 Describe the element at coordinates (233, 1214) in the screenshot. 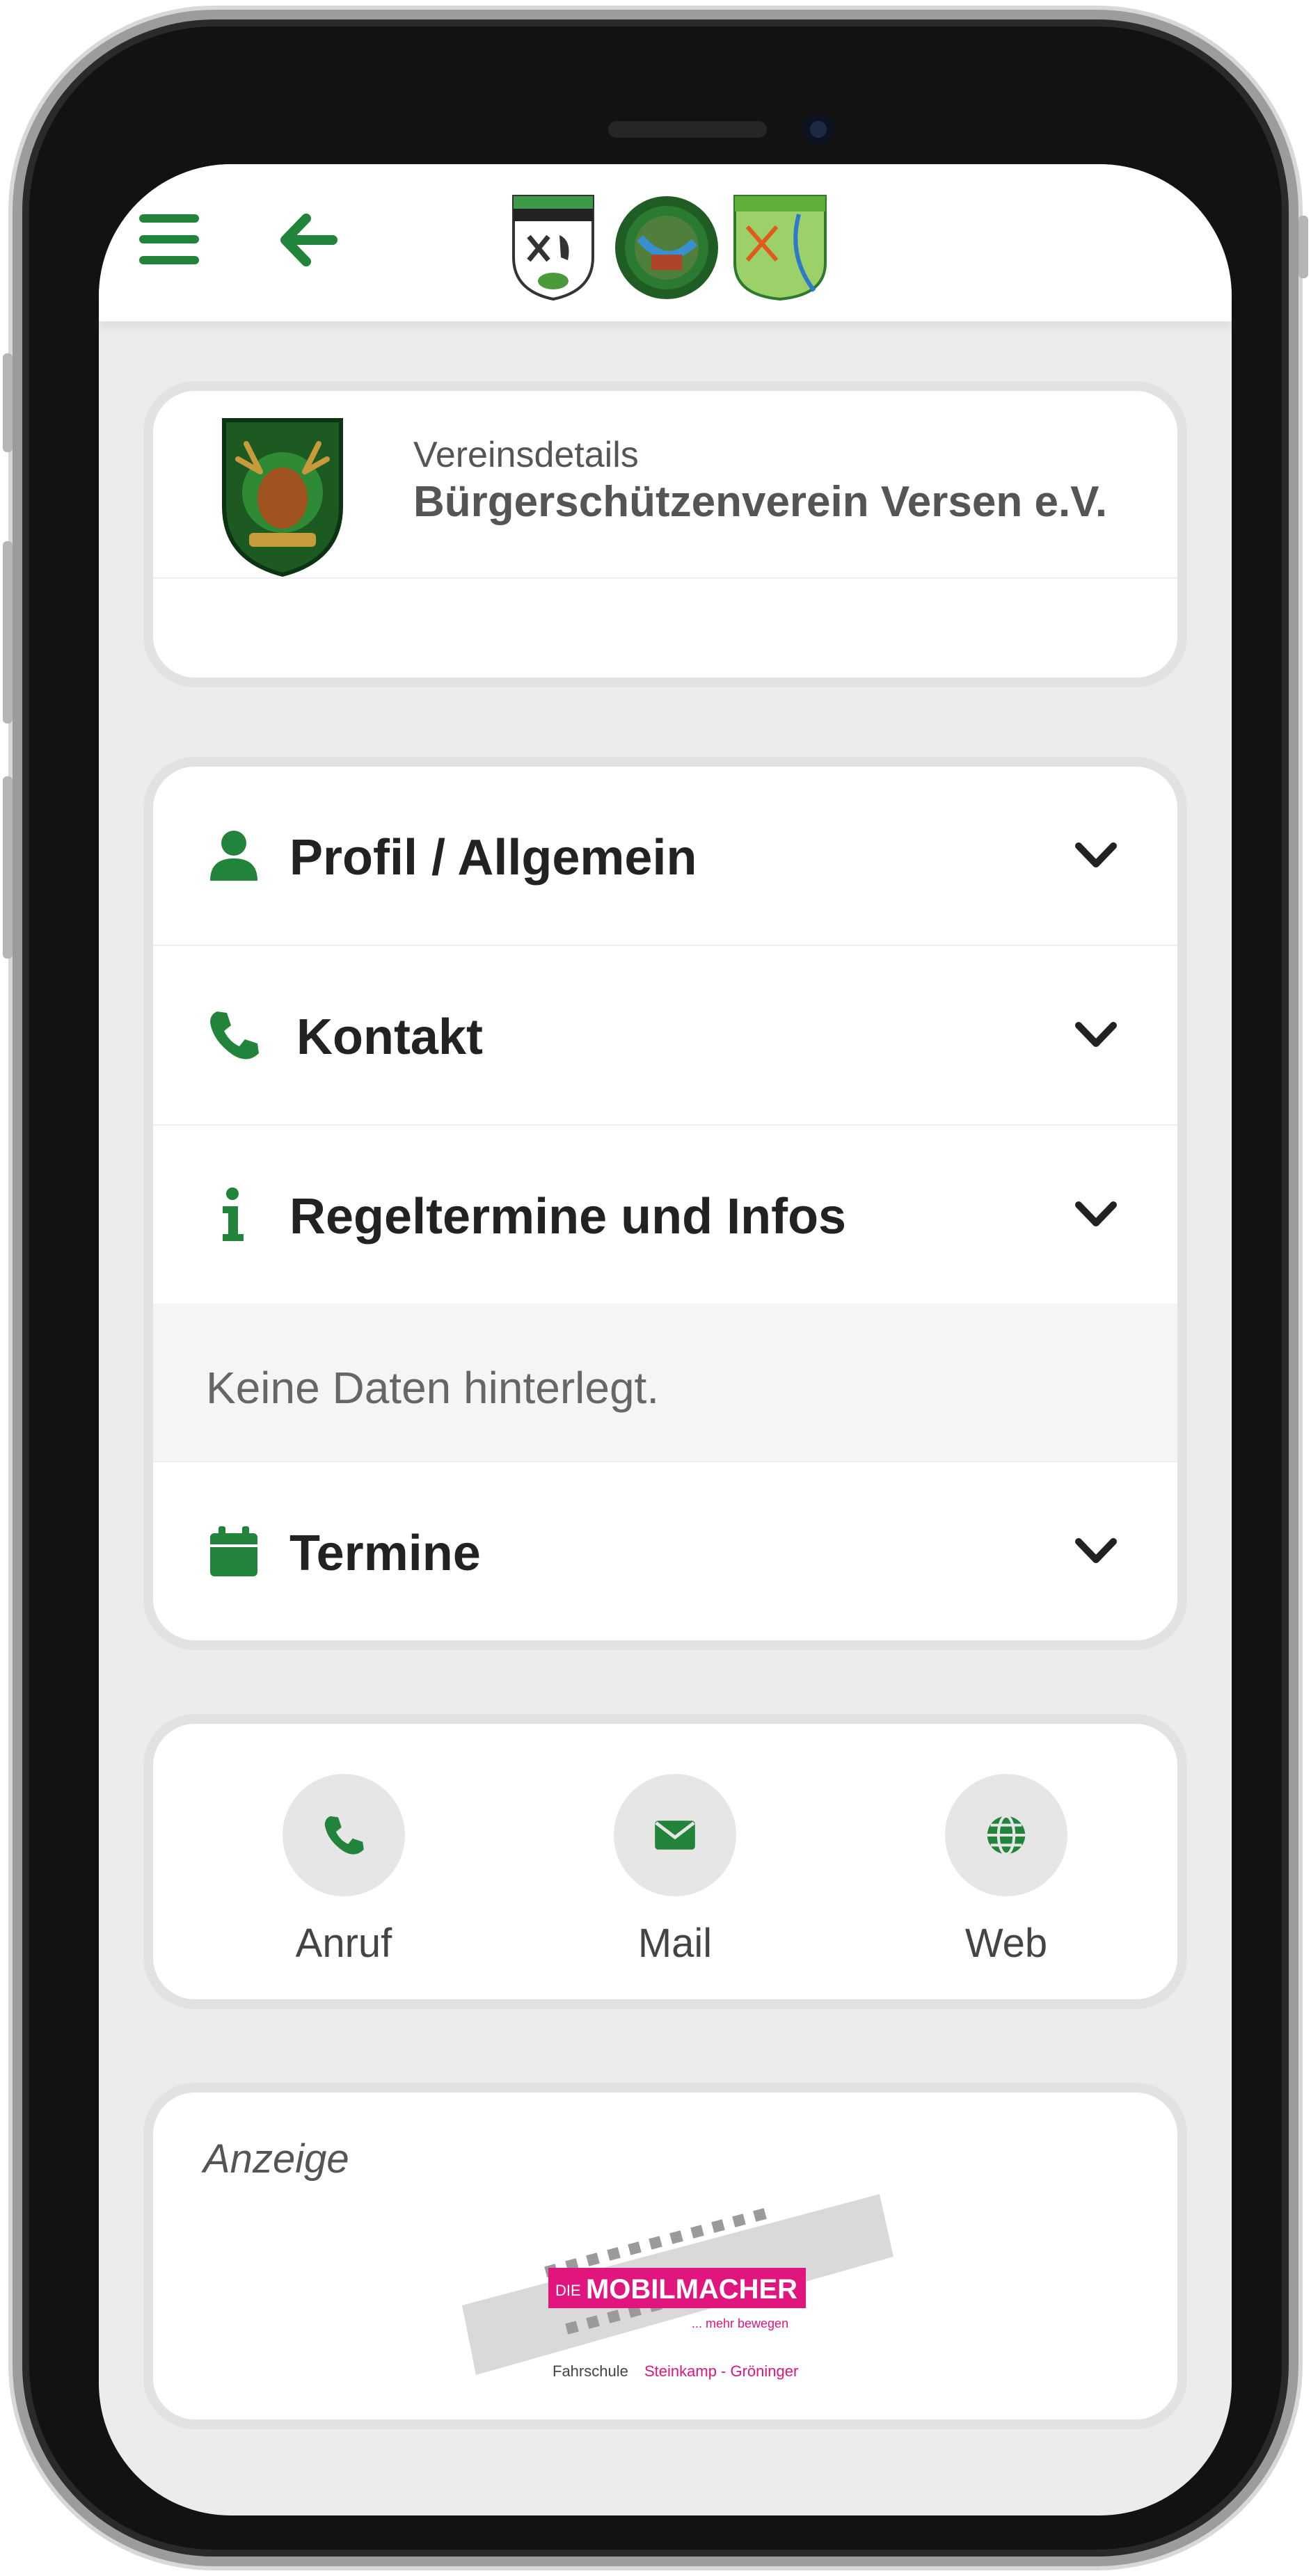

I see `info-icon` at that location.